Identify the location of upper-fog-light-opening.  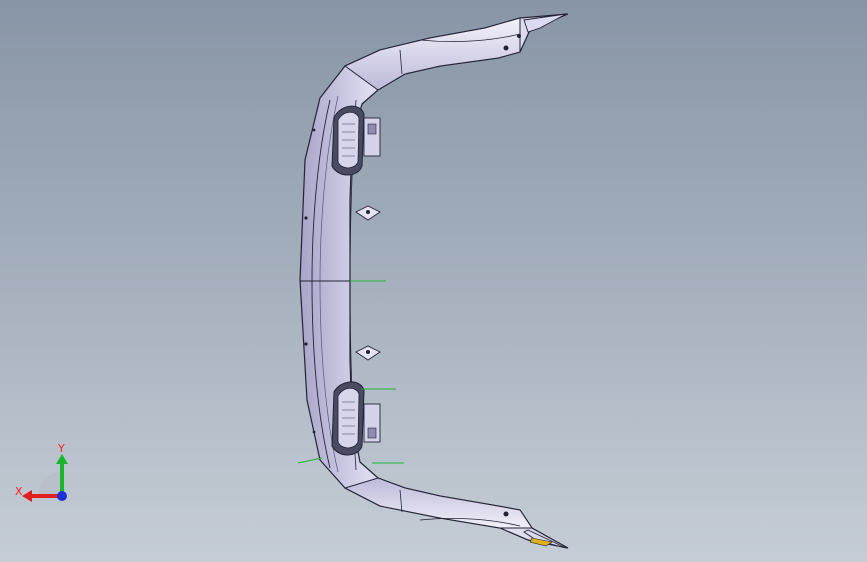
(348, 140).